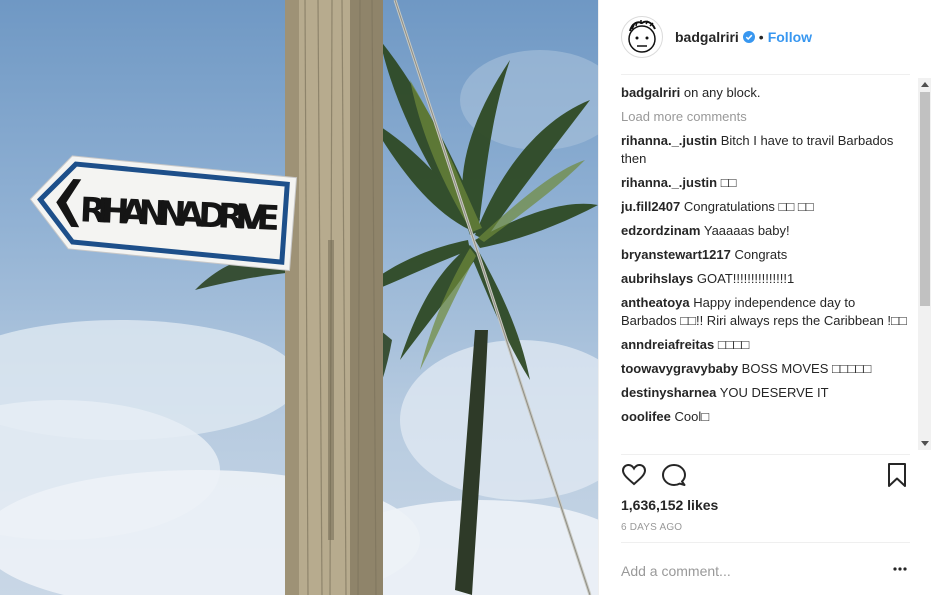  Describe the element at coordinates (748, 37) in the screenshot. I see `verified-badge-icon` at that location.